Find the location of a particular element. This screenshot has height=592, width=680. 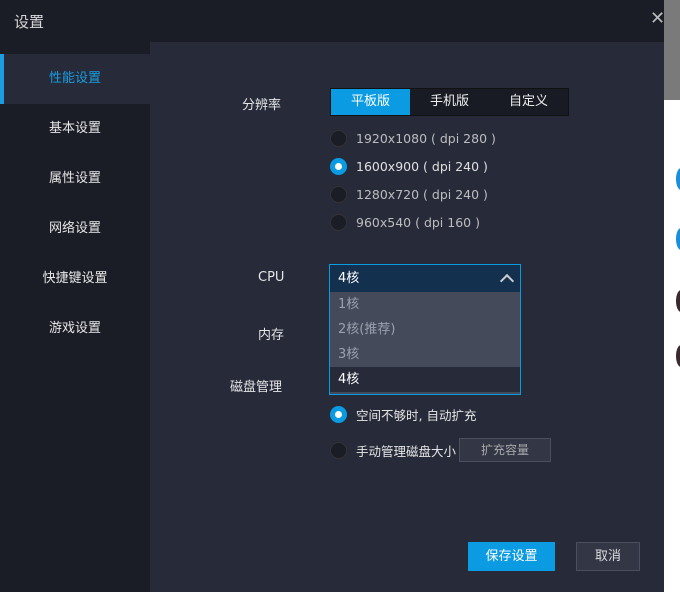

tab-tablet: 平板版 is located at coordinates (370, 102).